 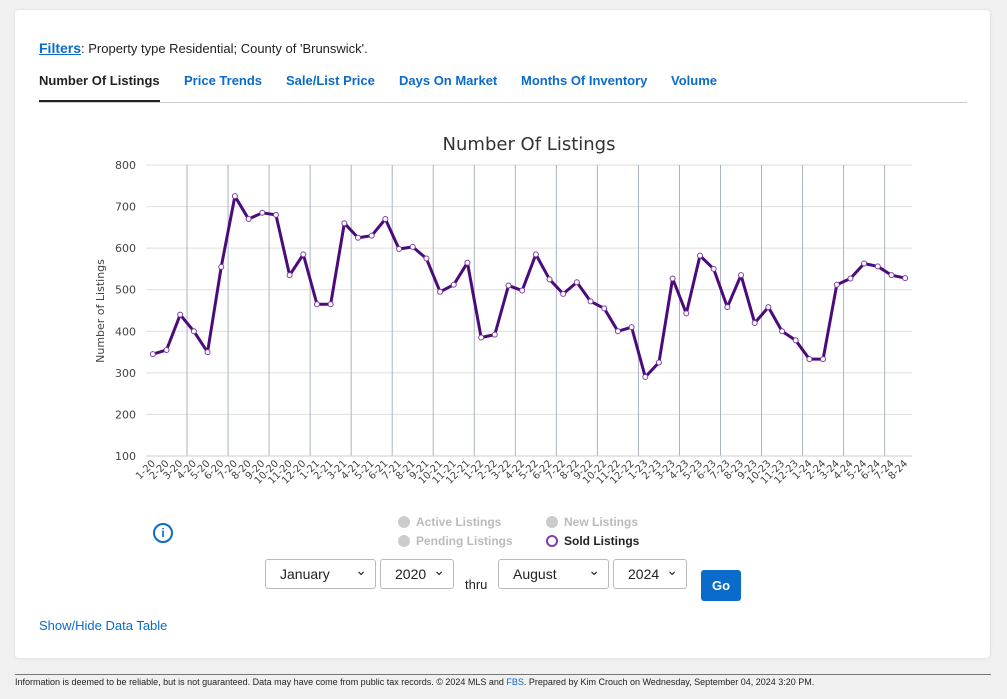 What do you see at coordinates (650, 572) in the screenshot?
I see `to-year-select: 2024` at bounding box center [650, 572].